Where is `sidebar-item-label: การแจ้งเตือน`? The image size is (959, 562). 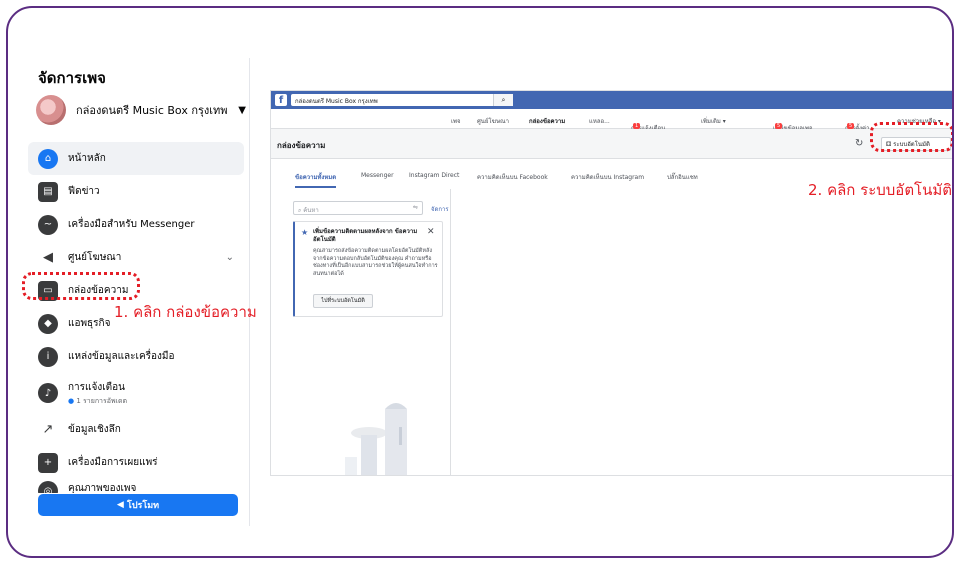
sidebar-item-label: การแจ้งเตือน is located at coordinates (96, 387).